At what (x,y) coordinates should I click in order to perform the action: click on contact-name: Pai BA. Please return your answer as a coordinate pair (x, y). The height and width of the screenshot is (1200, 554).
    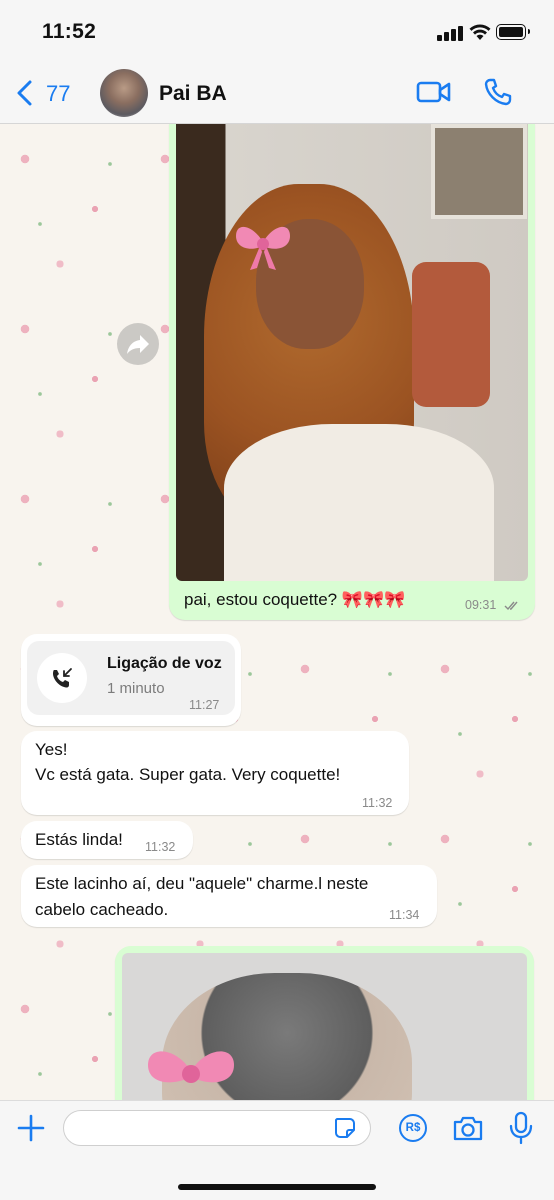
    Looking at the image, I should click on (193, 94).